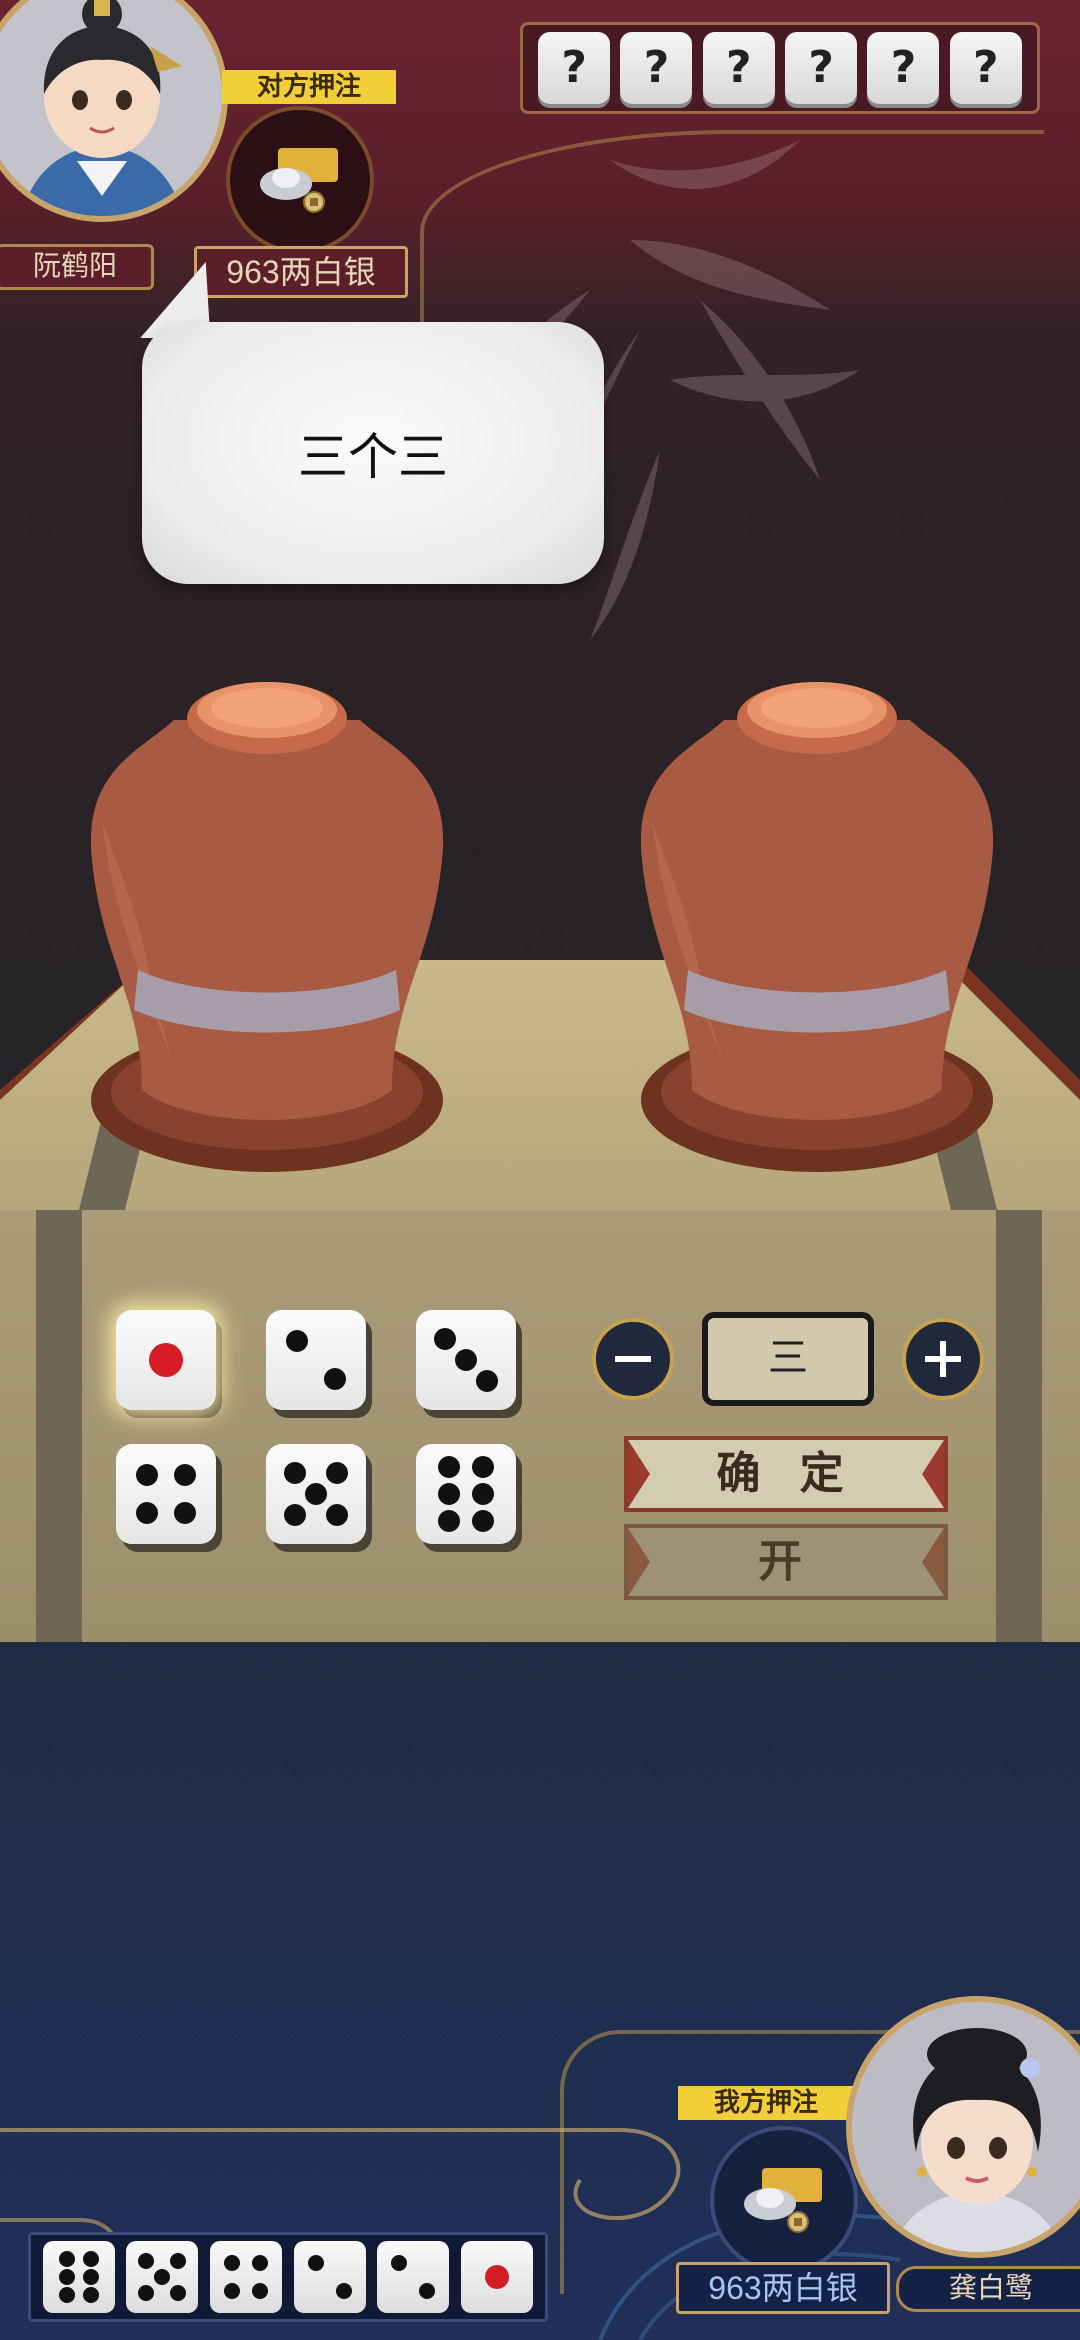 The image size is (1080, 2340). I want to click on confirm-label: 确 定, so click(786, 1473).